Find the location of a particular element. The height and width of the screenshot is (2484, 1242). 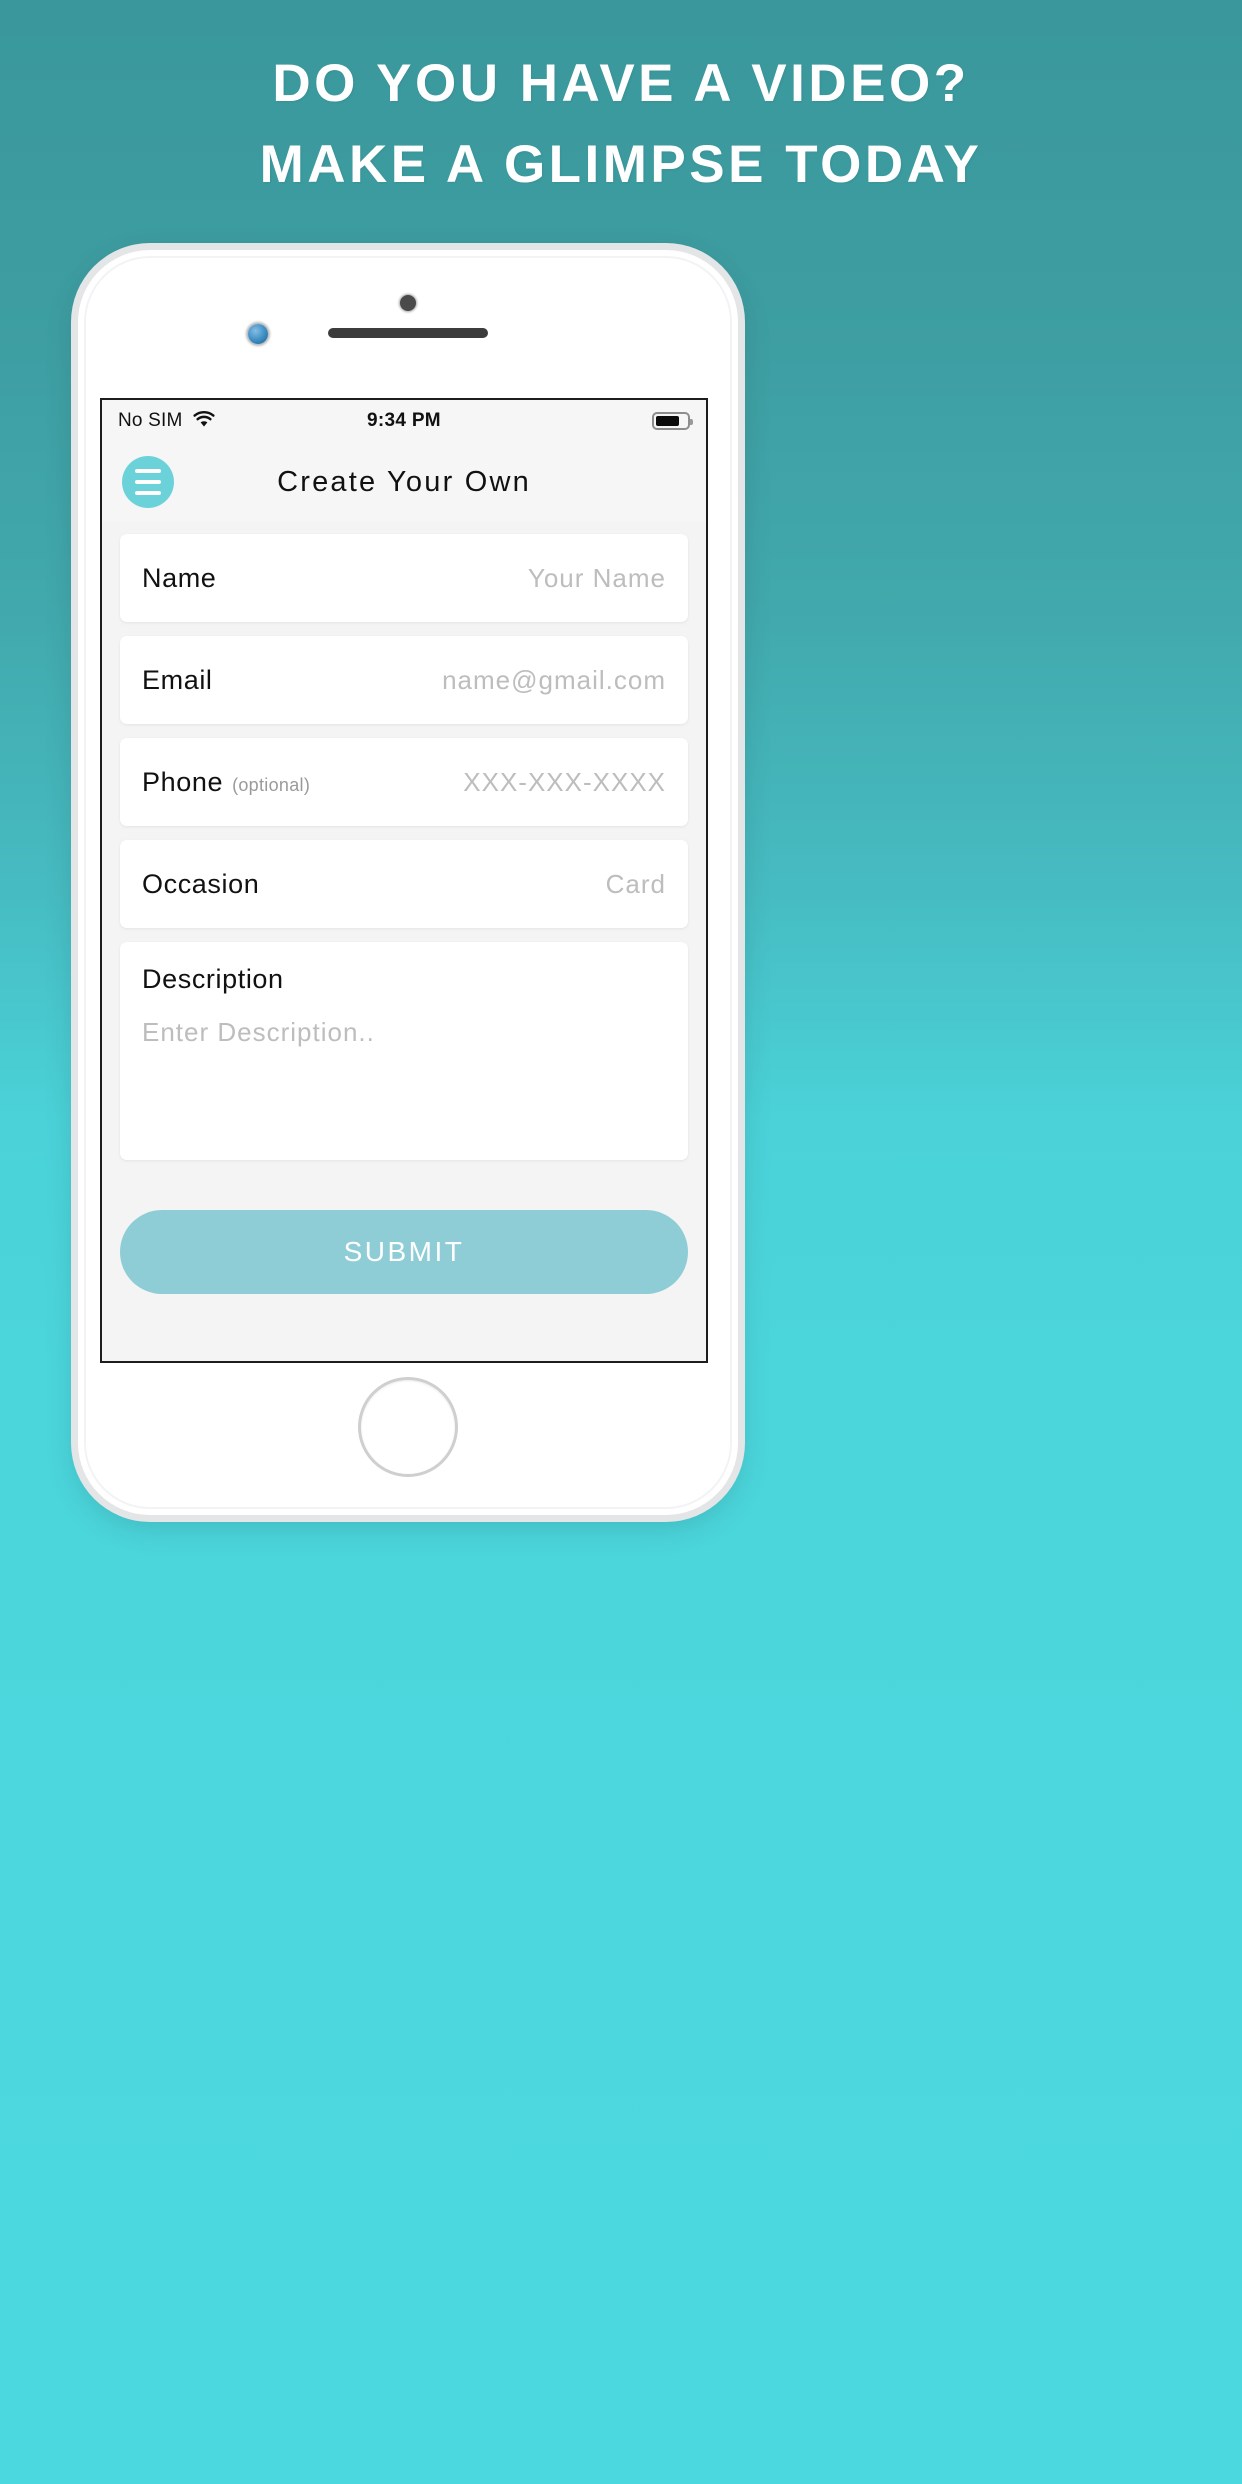

submit-button: SUBMIT is located at coordinates (404, 1252).